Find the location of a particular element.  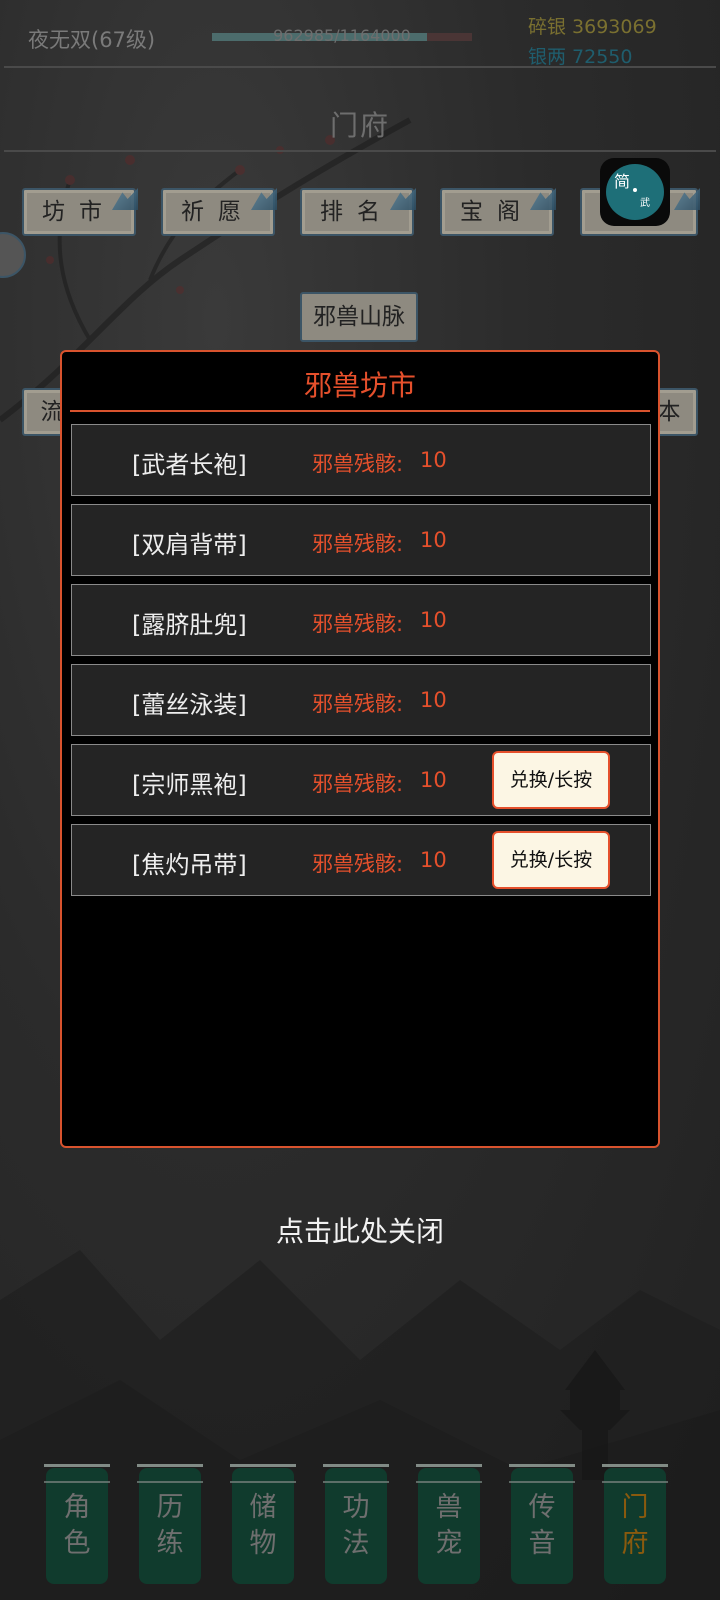

nav-storage: 储 物 is located at coordinates (263, 1524).